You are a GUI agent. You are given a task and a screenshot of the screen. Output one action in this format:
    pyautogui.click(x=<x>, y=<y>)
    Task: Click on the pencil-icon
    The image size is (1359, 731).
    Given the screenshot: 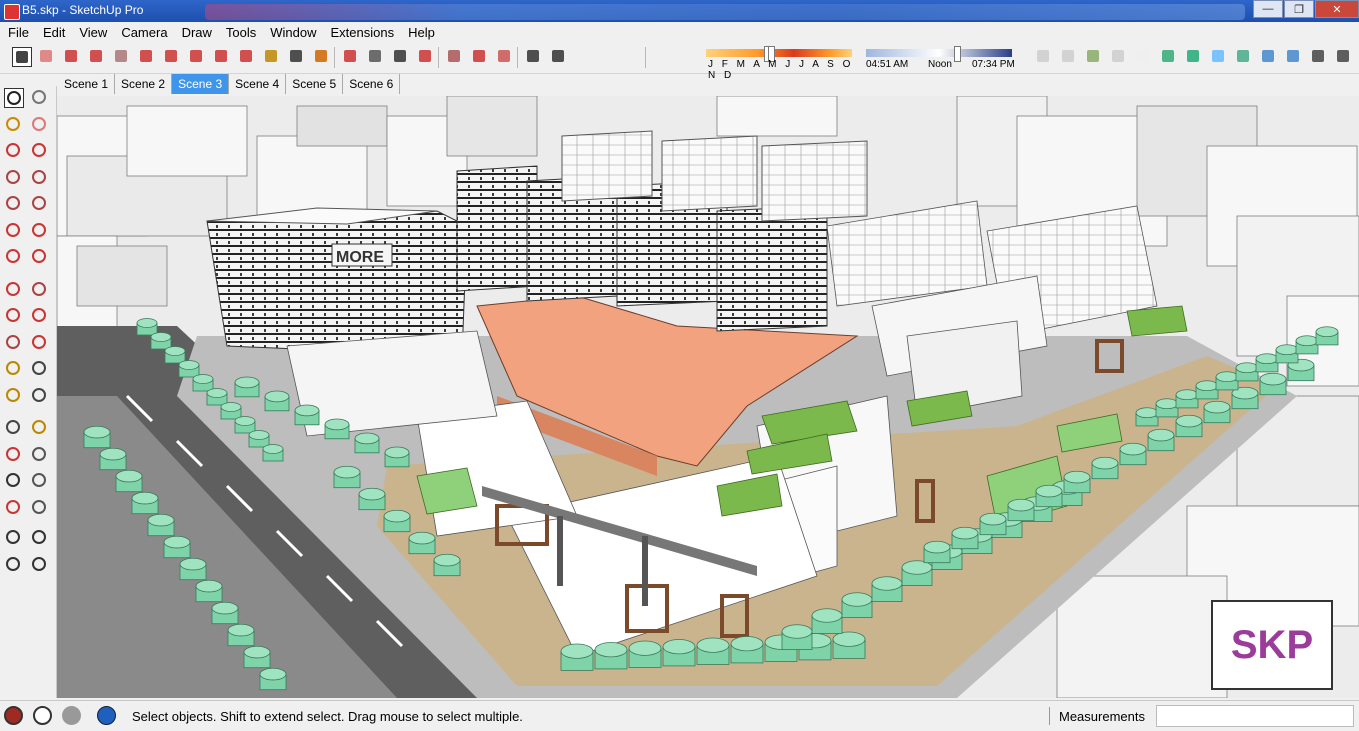 What is the action you would take?
    pyautogui.click(x=72, y=57)
    